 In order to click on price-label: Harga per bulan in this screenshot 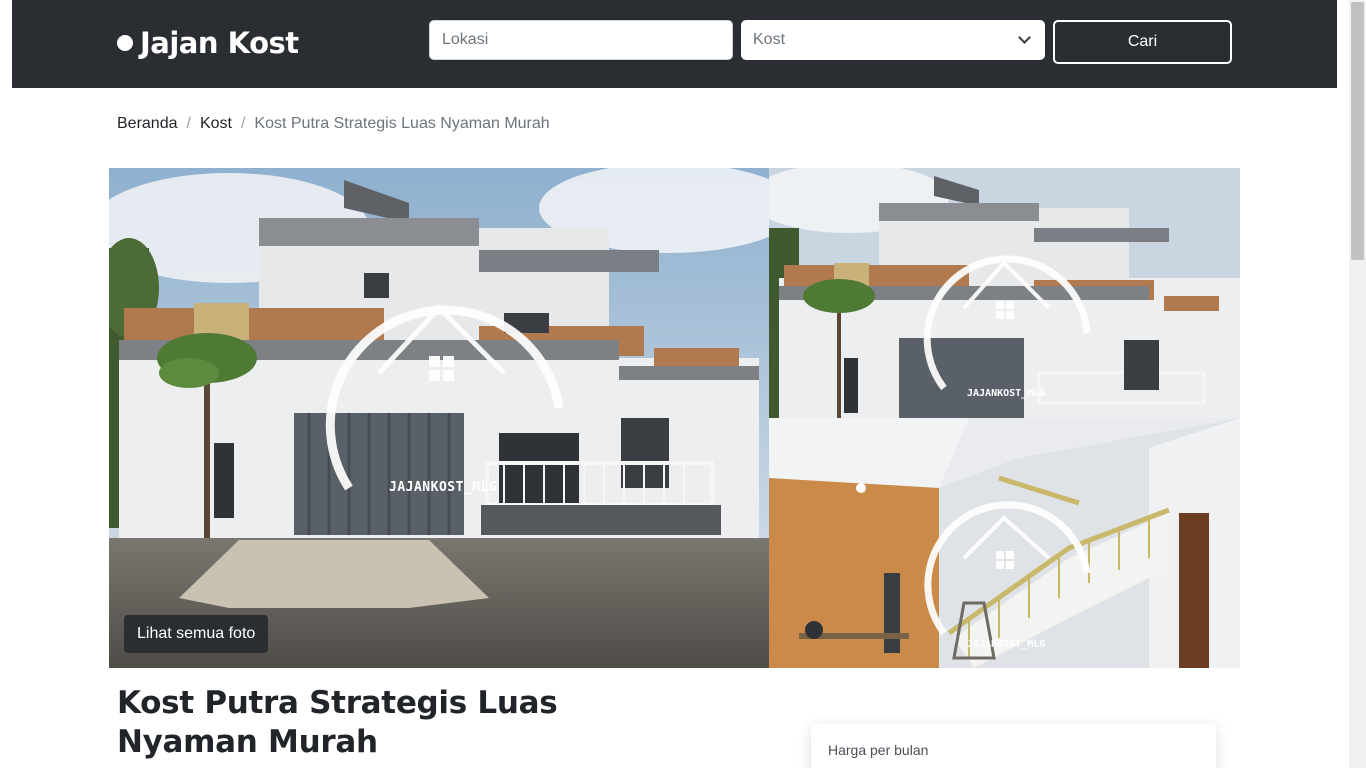, I will do `click(878, 750)`.